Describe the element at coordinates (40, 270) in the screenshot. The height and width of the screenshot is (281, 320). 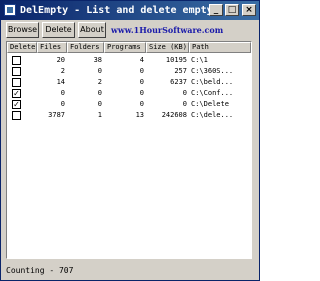
I see `status-text: Counting - 707` at that location.